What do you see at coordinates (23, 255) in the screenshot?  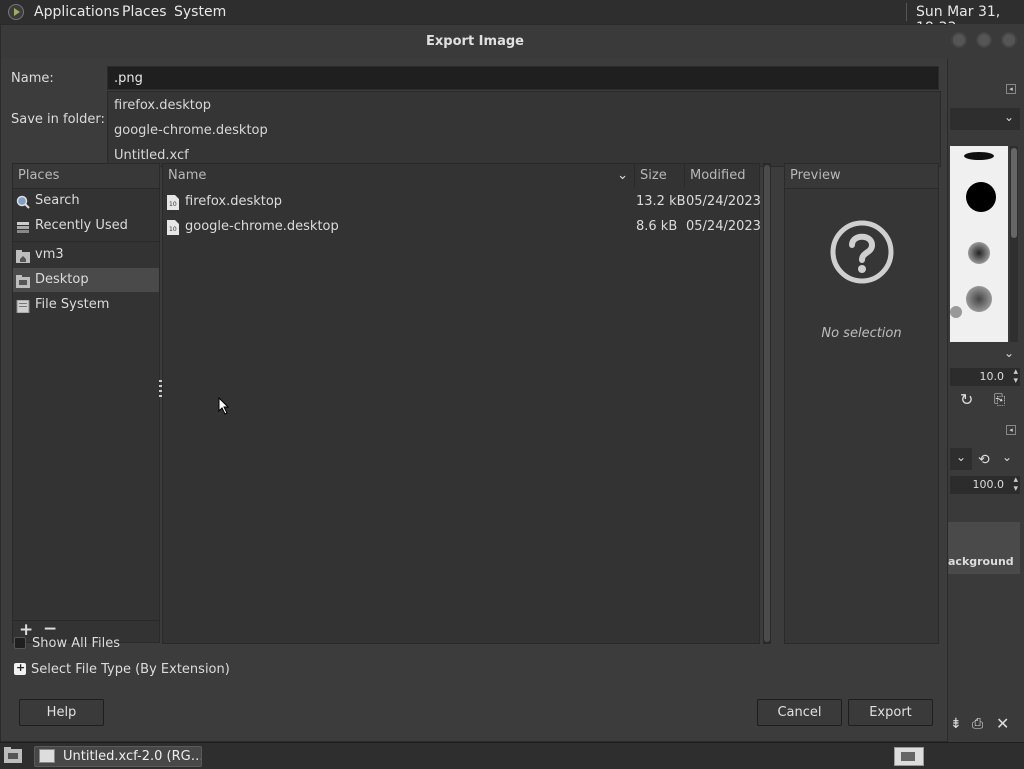 I see `home-folder-icon` at bounding box center [23, 255].